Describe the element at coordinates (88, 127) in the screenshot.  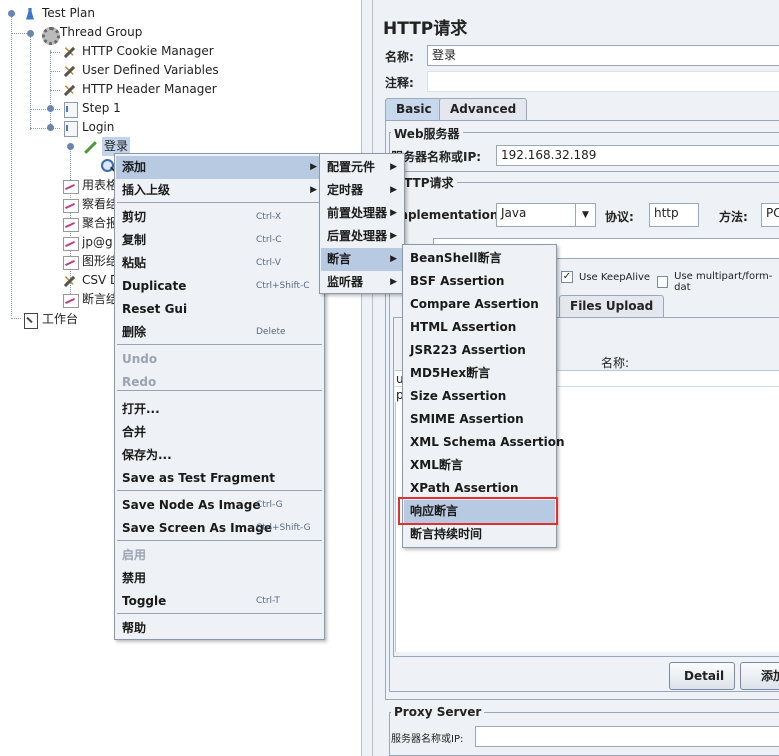
I see `tree-node-login: Login` at that location.